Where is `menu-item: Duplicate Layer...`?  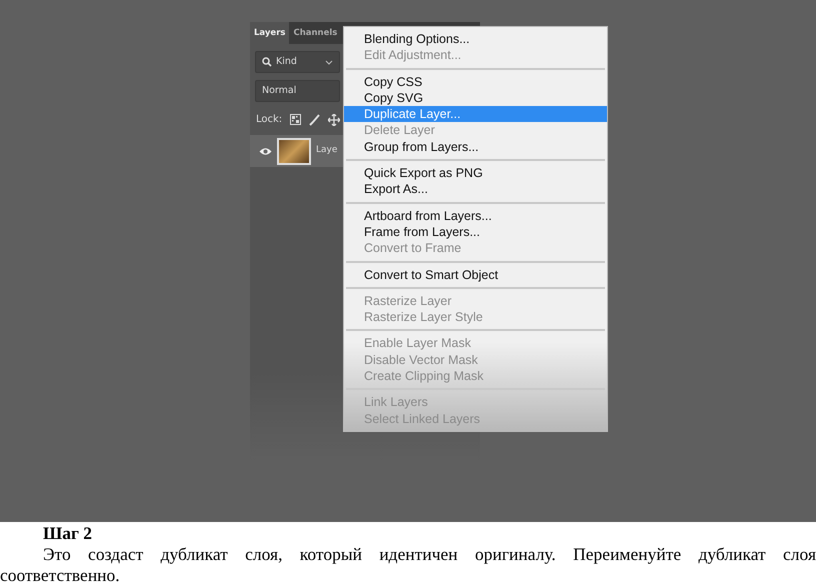 menu-item: Duplicate Layer... is located at coordinates (475, 114).